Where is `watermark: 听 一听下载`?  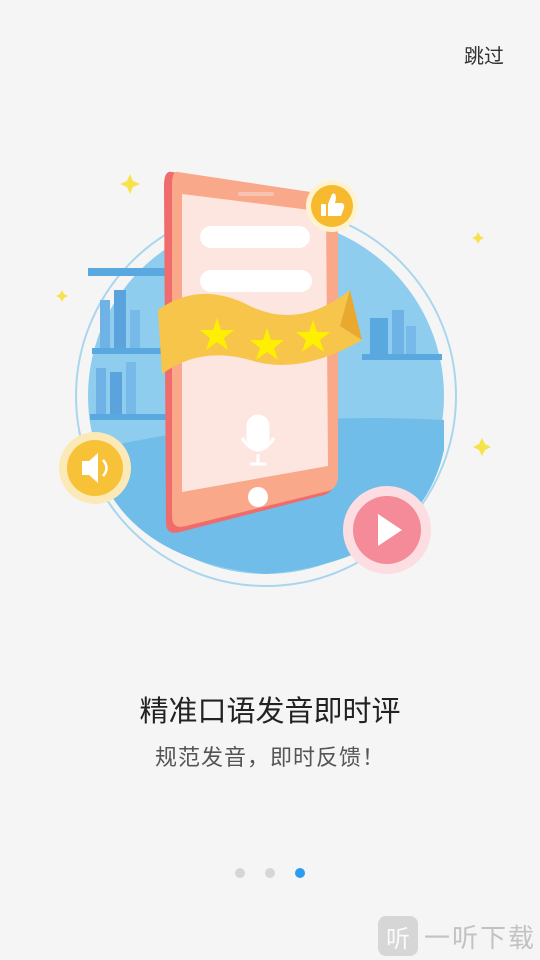 watermark: 听 一听下载 is located at coordinates (456, 936).